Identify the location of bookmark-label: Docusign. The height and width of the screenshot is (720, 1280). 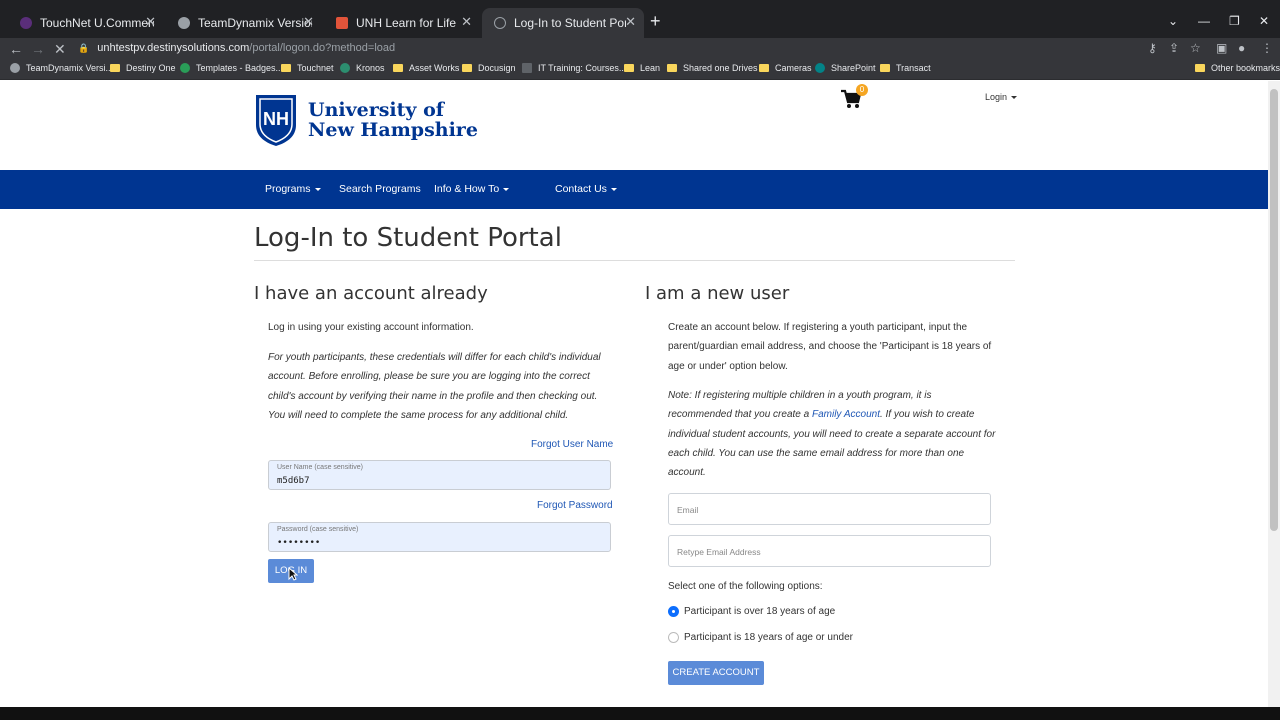
(497, 68).